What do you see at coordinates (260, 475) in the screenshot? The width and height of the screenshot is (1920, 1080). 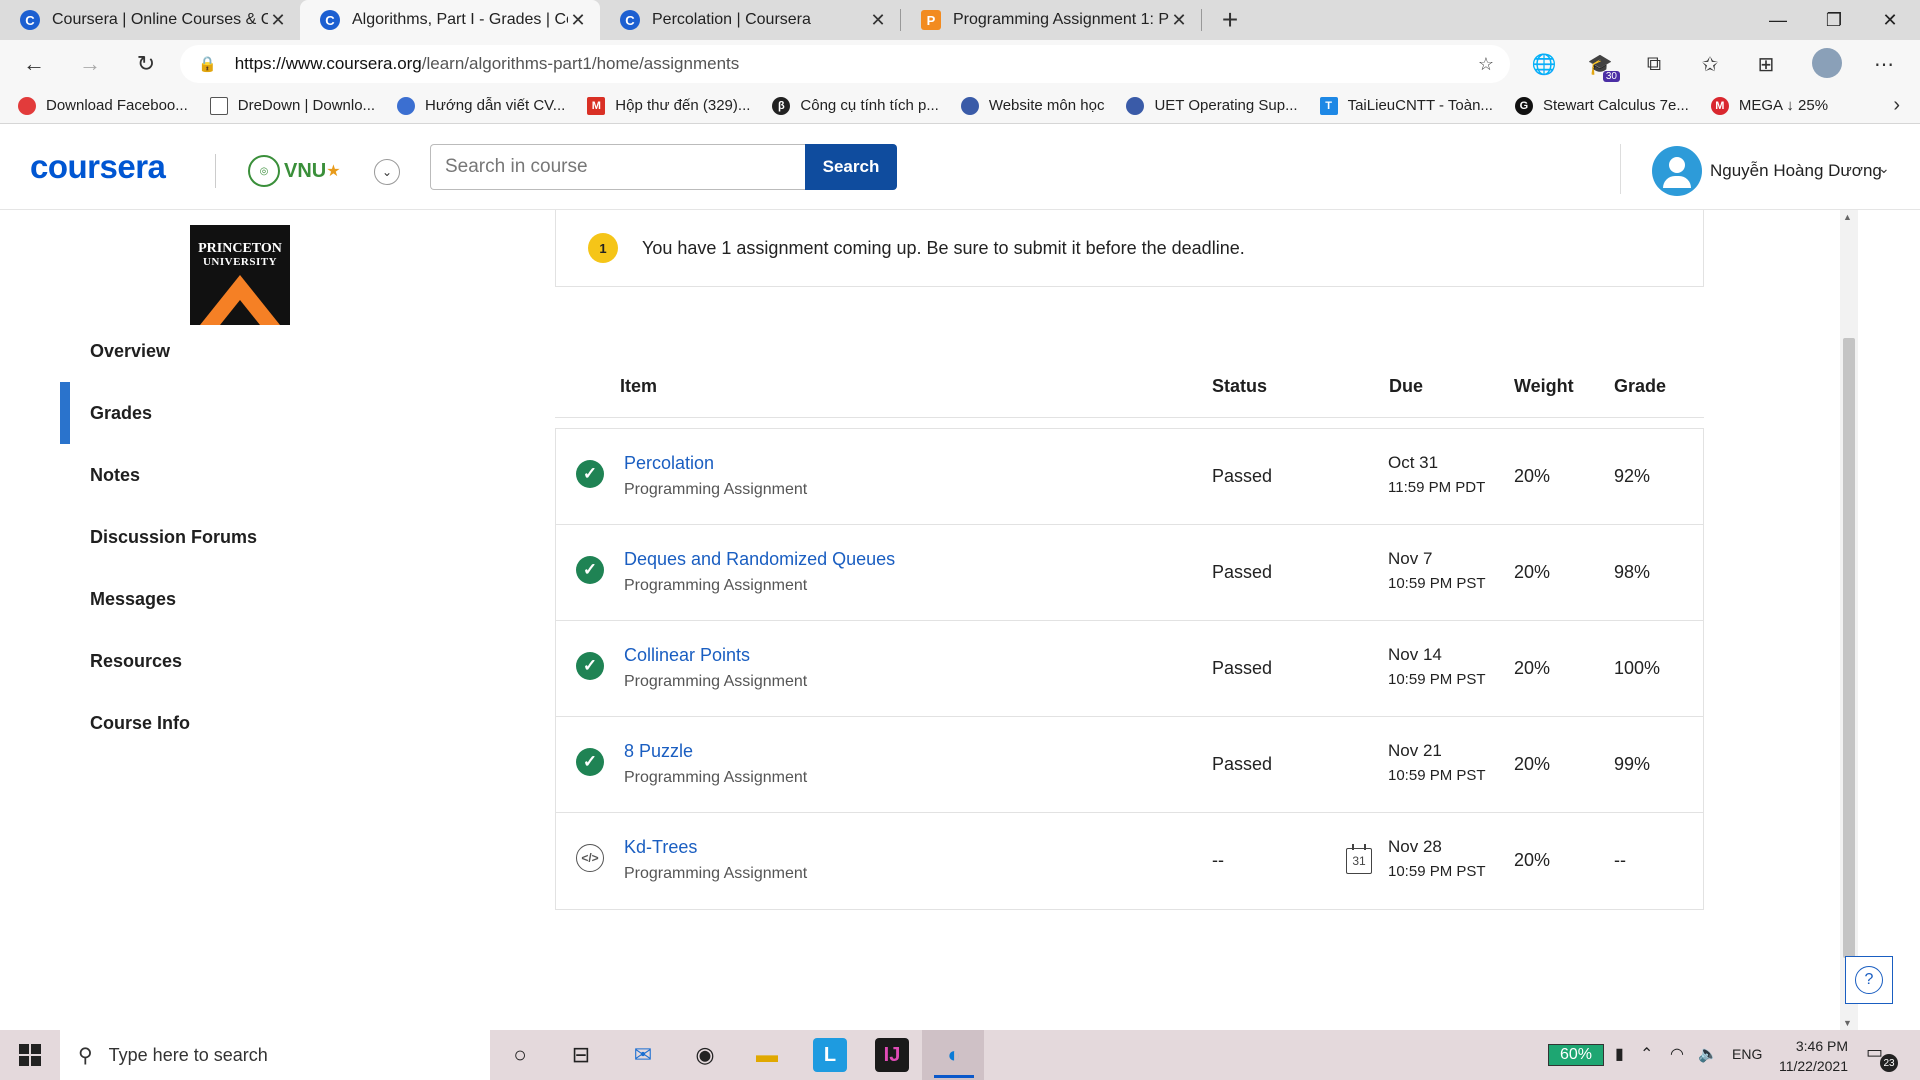 I see `sidebar-item-notes: Notes` at bounding box center [260, 475].